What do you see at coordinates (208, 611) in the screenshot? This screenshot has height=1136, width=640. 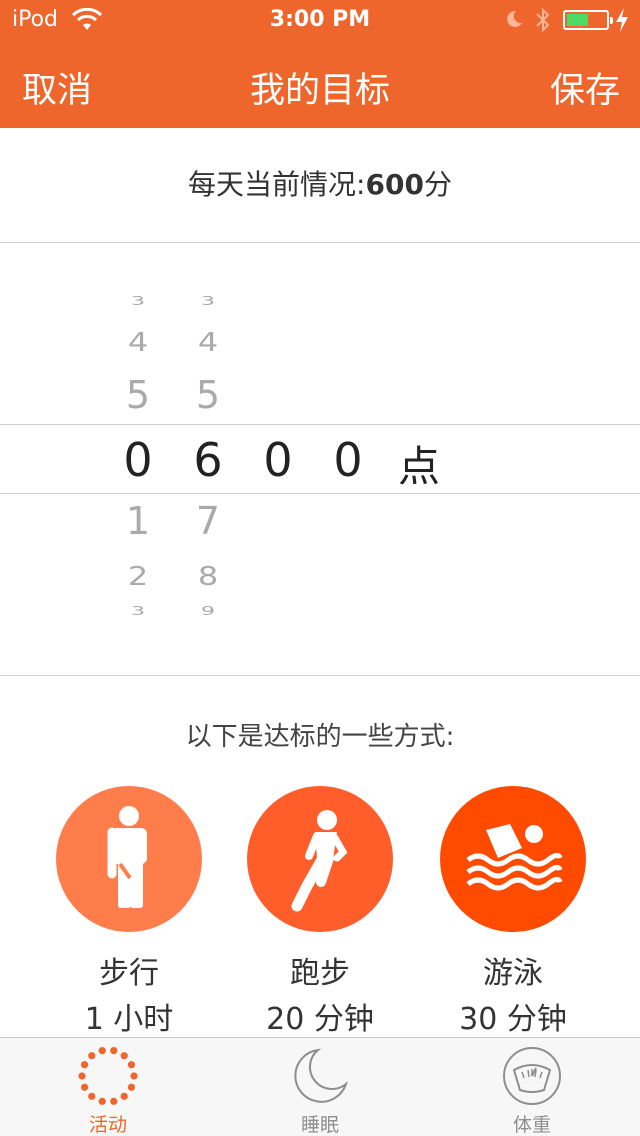 I see `picker-value: 9` at bounding box center [208, 611].